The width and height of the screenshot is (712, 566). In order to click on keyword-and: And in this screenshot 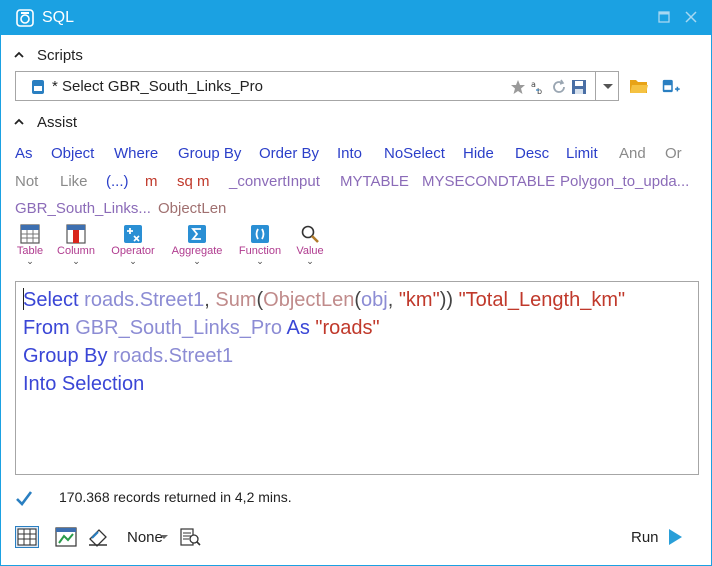, I will do `click(632, 153)`.